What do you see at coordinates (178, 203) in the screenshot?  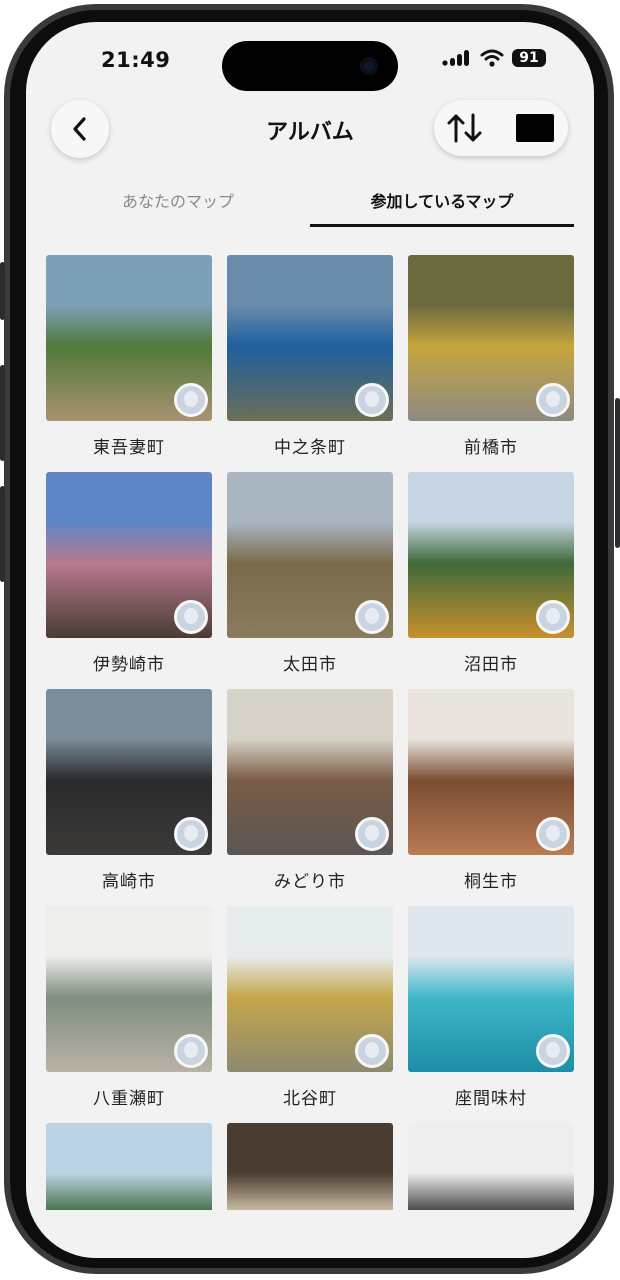 I see `tab-my-maps: あなたのマップ` at bounding box center [178, 203].